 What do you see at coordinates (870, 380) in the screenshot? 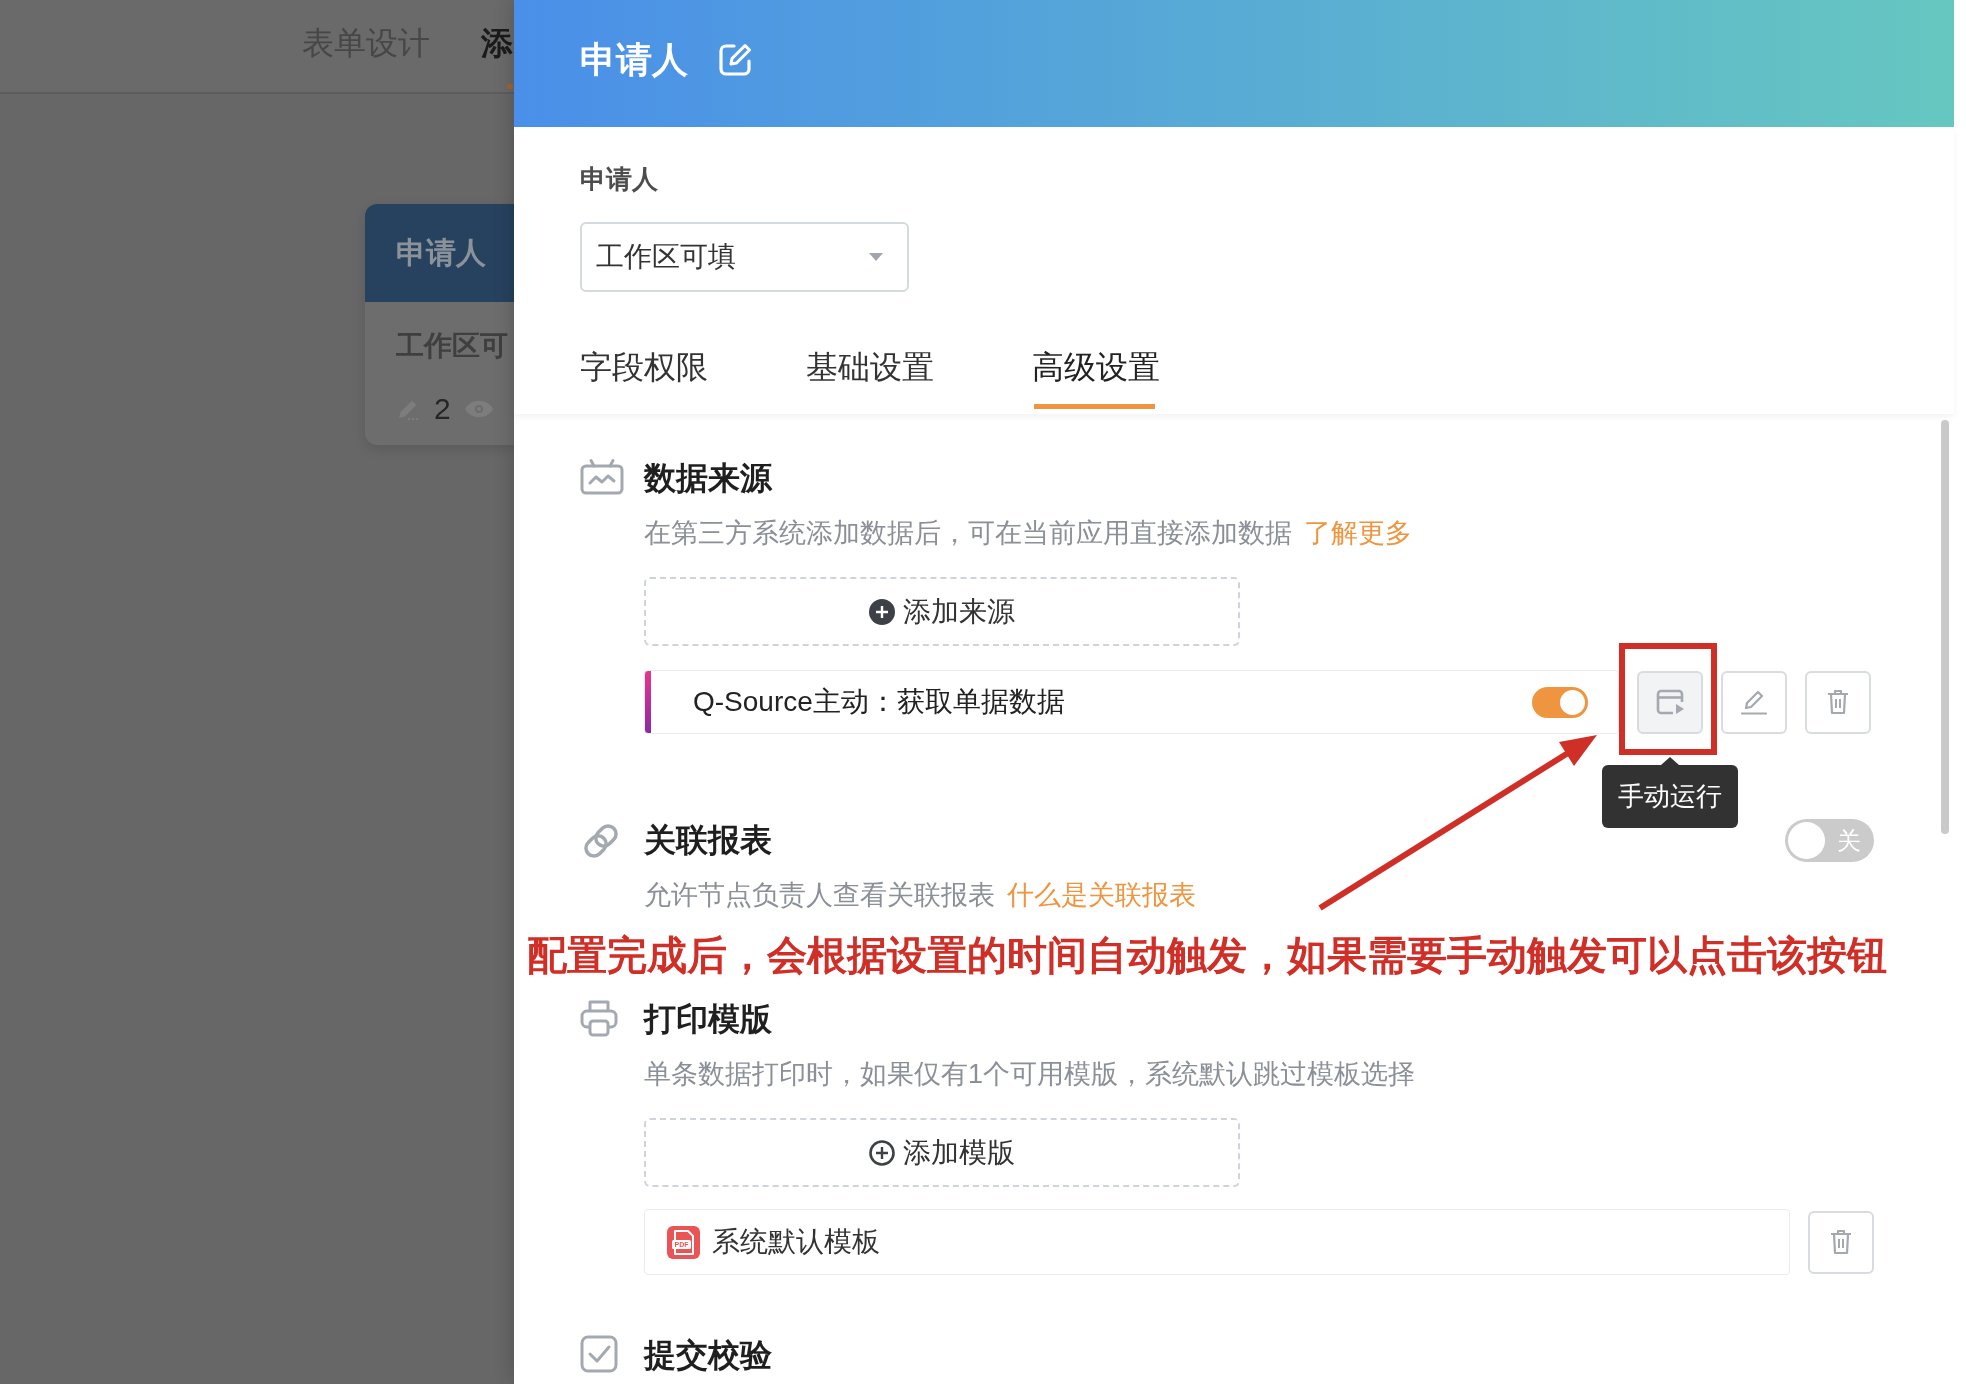
I see `settings-tab: 基础设置` at bounding box center [870, 380].